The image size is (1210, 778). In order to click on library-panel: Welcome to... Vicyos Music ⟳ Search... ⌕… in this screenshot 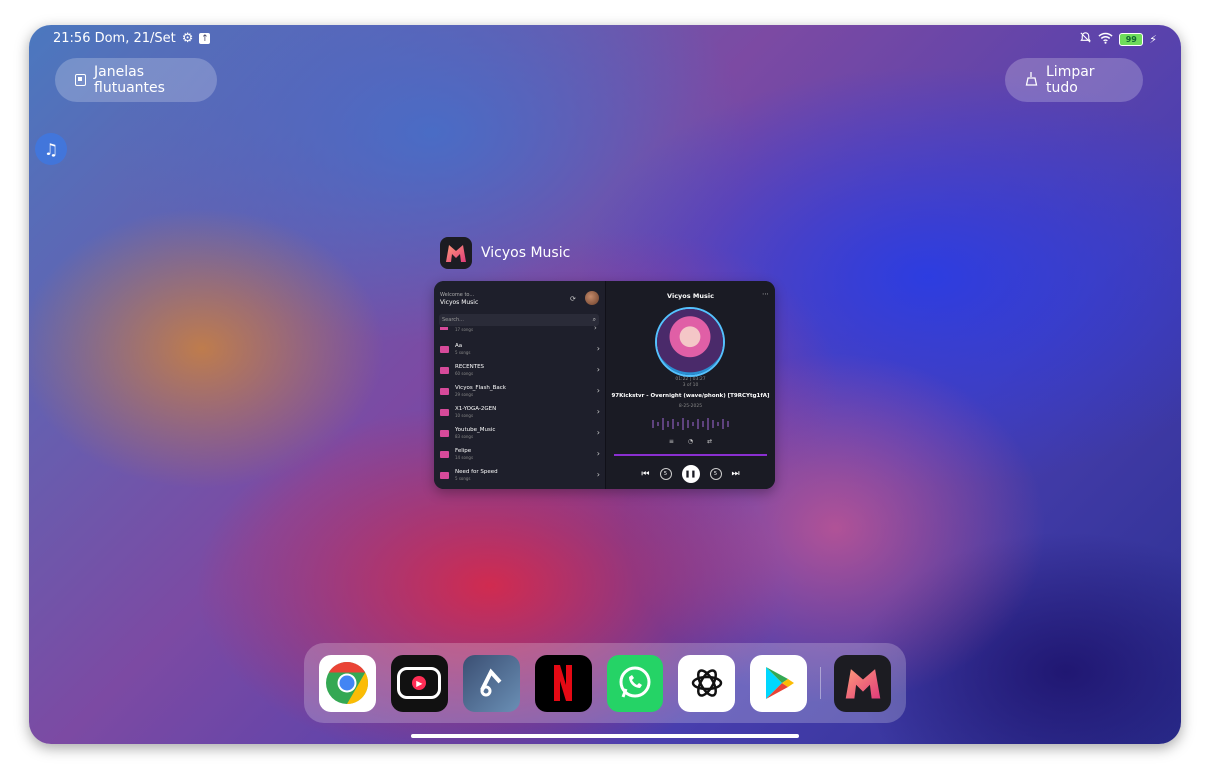, I will do `click(519, 385)`.